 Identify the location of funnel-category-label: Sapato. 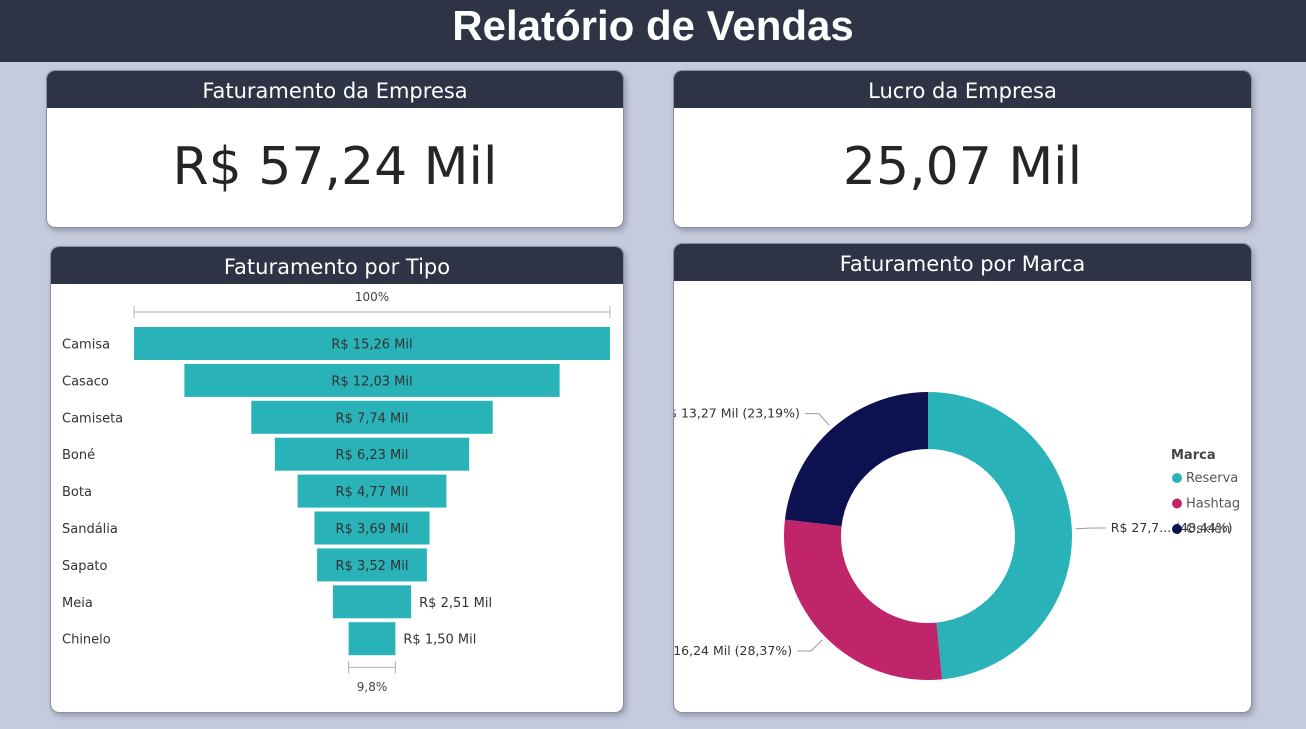
(85, 566).